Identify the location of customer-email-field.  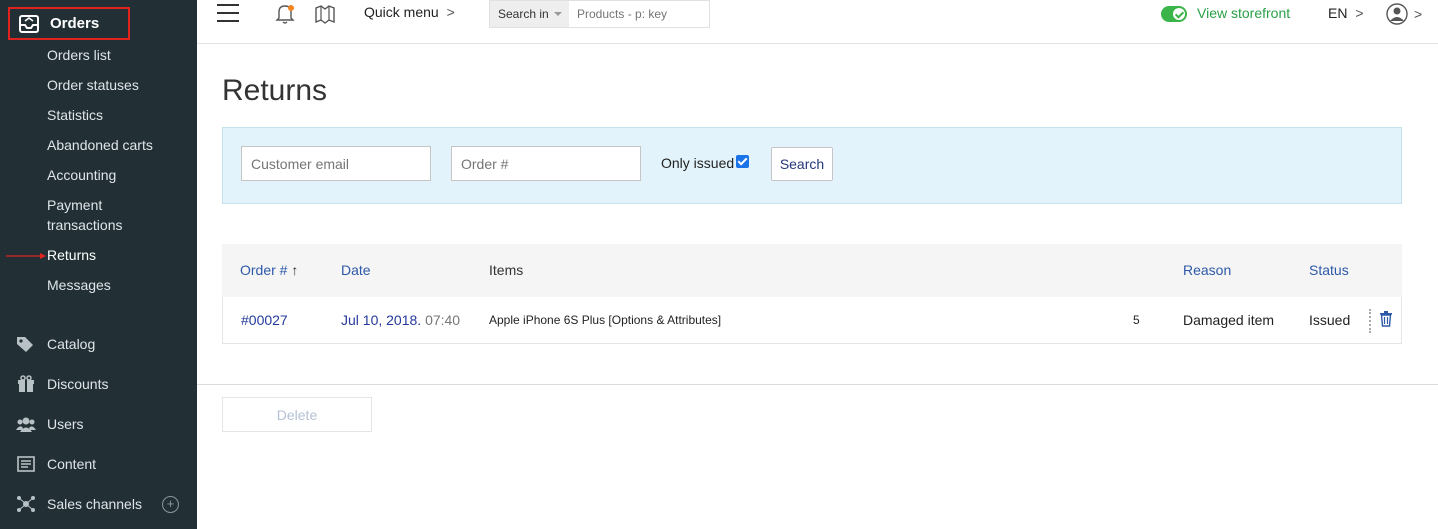
(336, 163).